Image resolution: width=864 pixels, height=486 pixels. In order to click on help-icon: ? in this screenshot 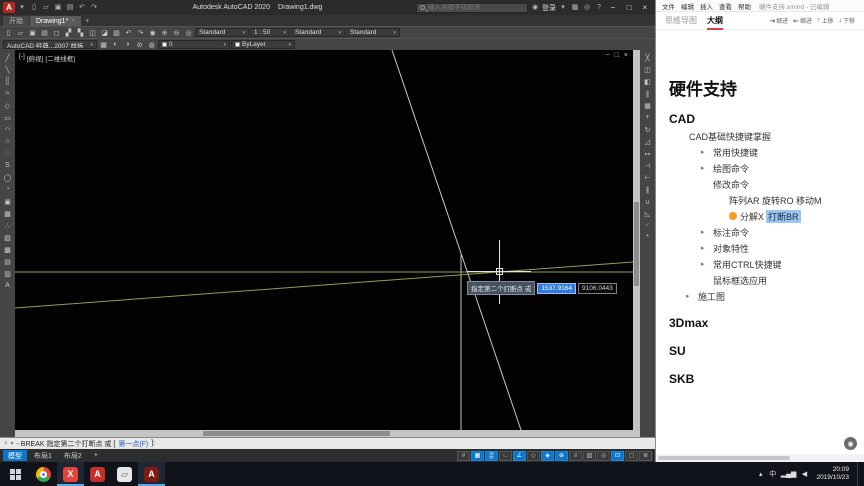, I will do `click(599, 7)`.